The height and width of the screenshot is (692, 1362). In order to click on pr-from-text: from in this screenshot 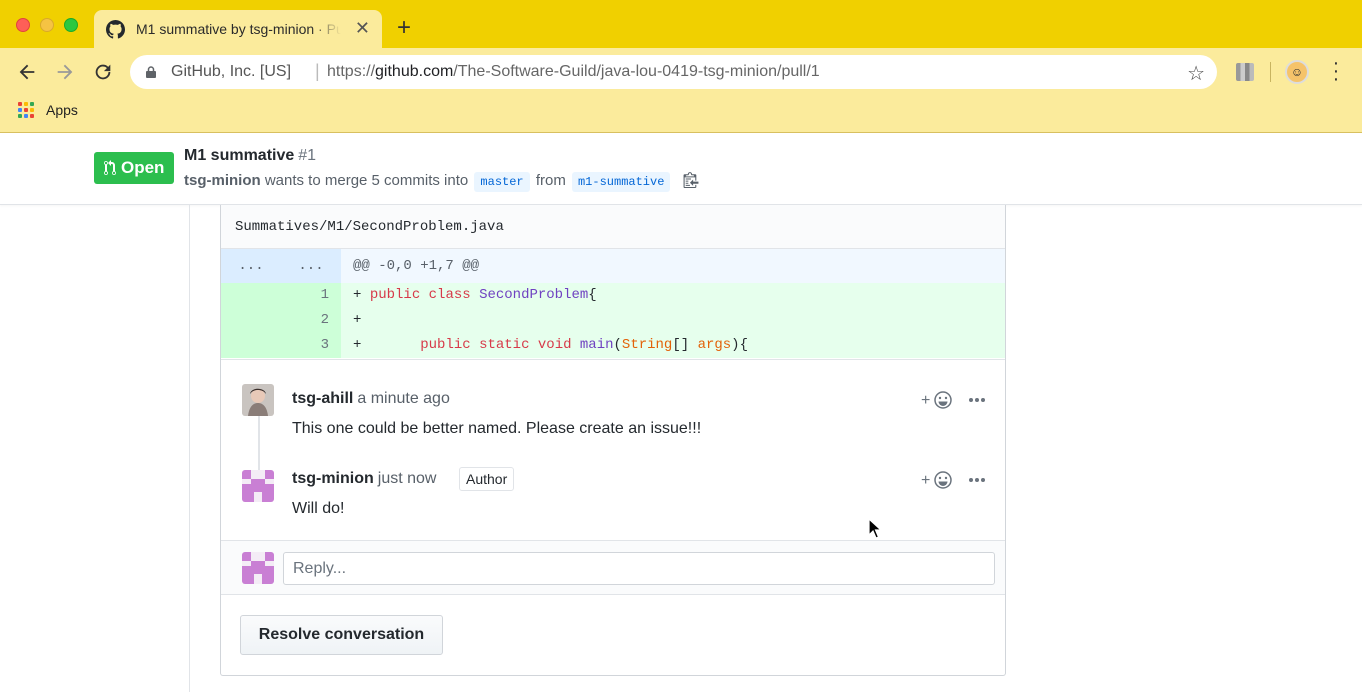, I will do `click(550, 180)`.